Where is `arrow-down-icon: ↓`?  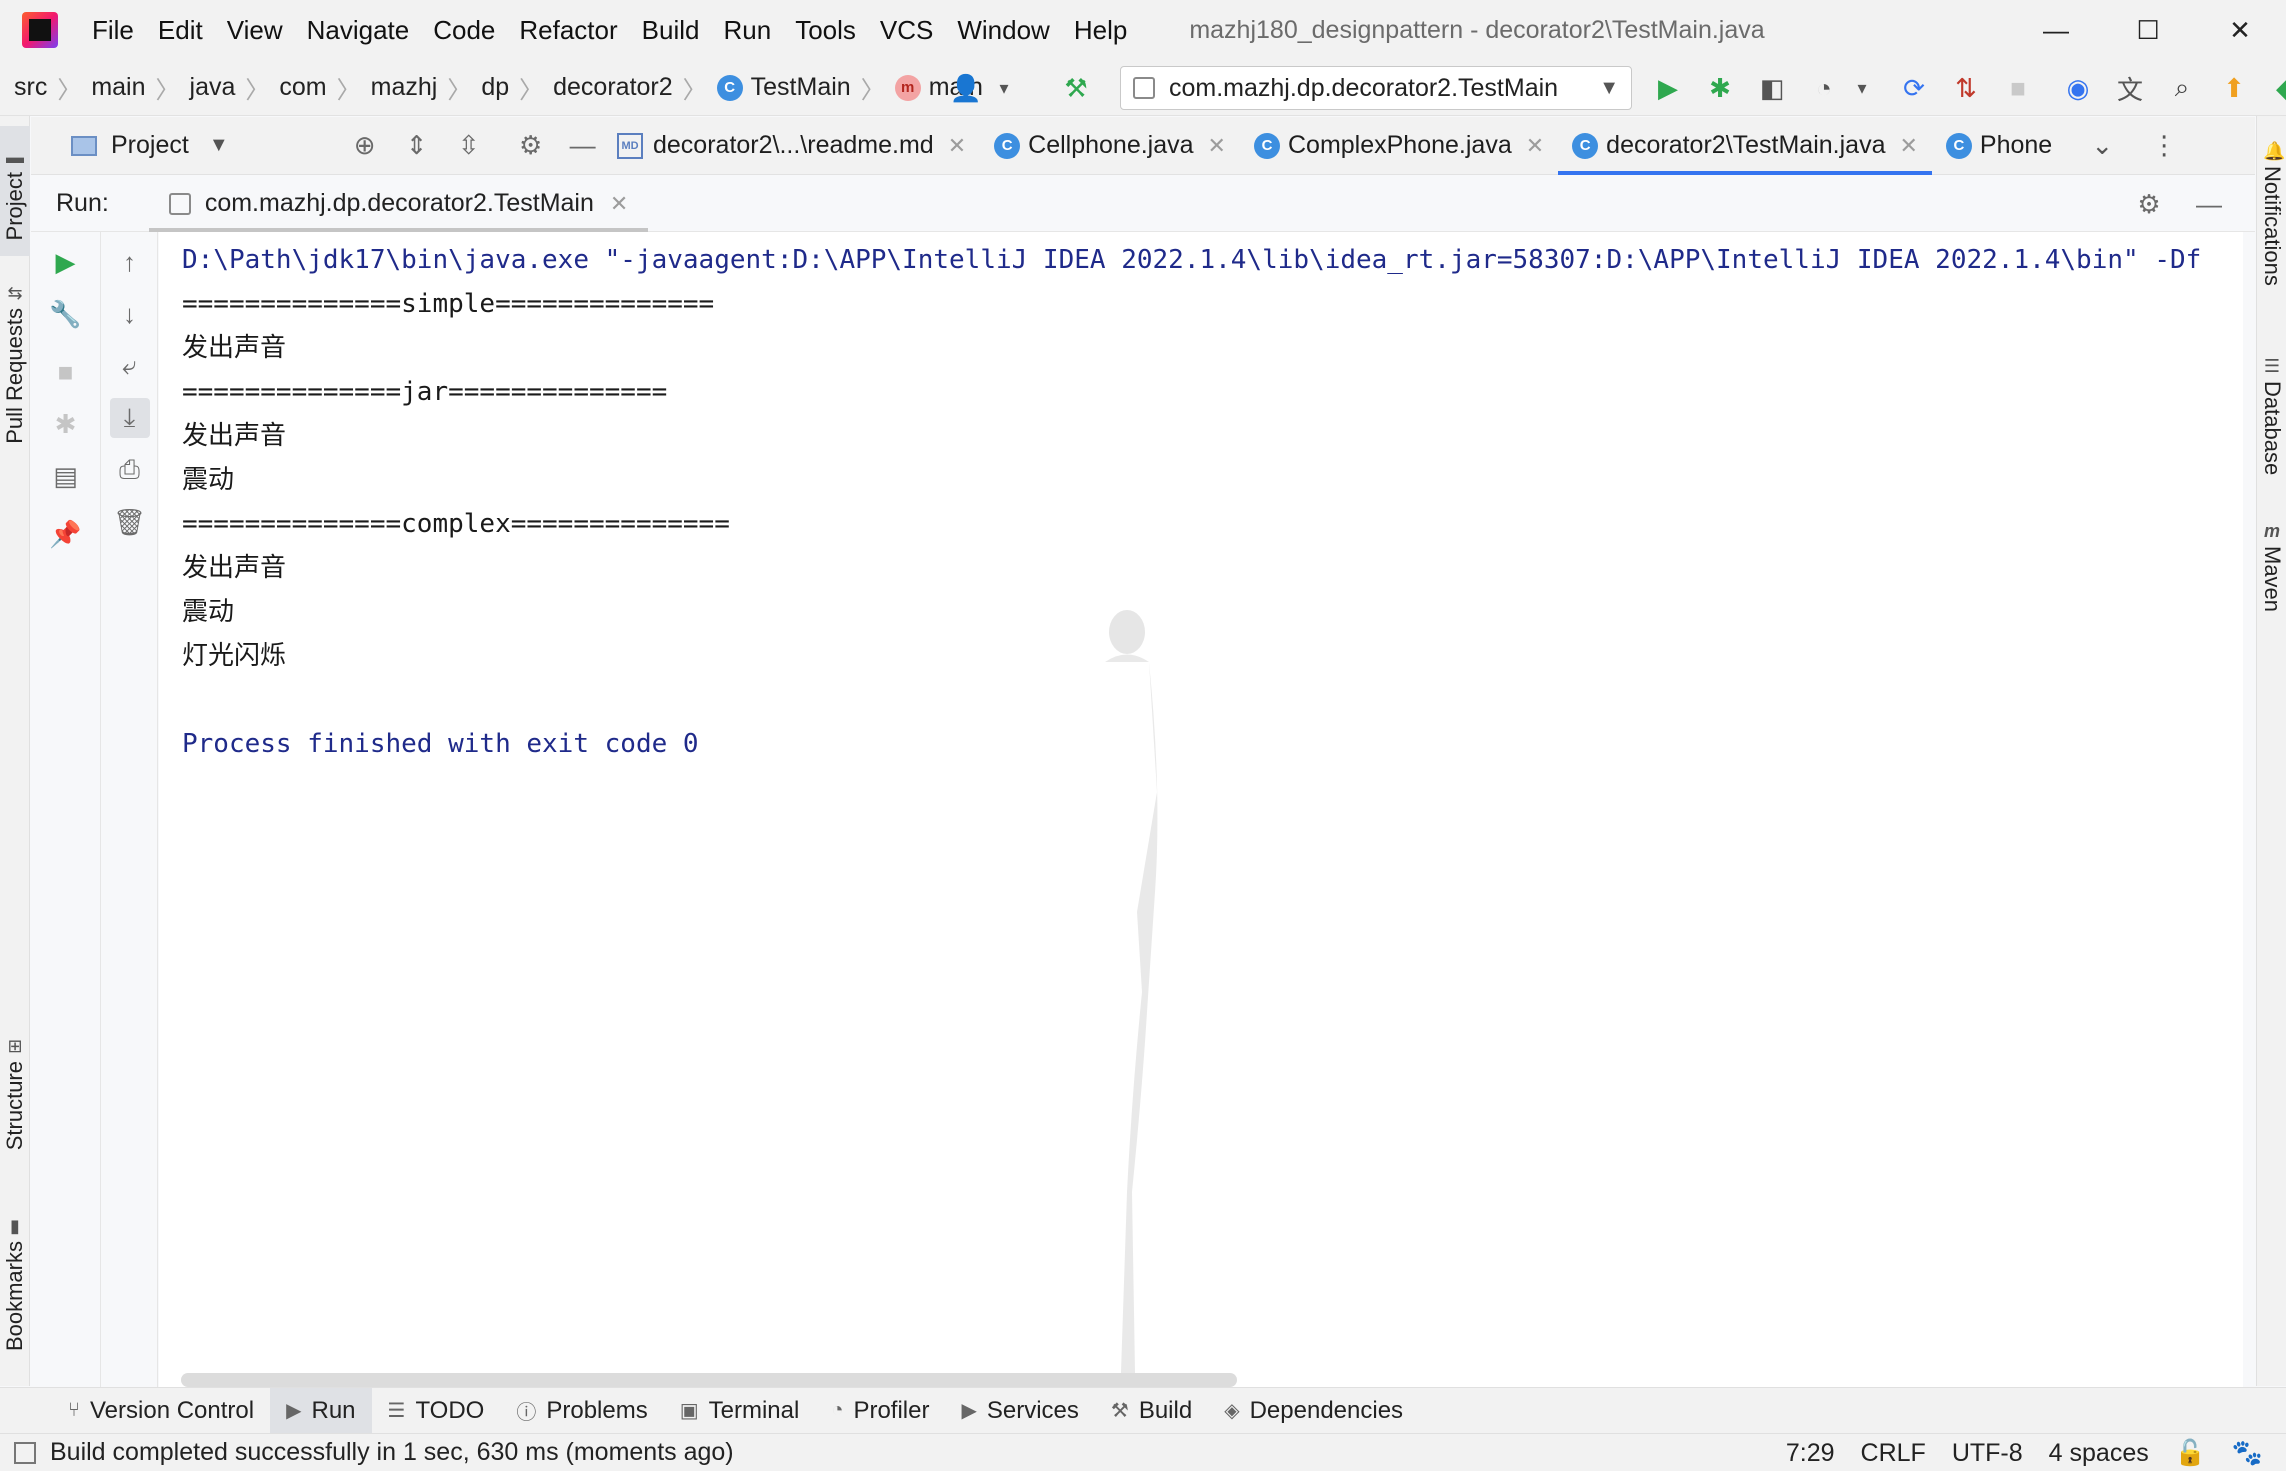
arrow-down-icon: ↓ is located at coordinates (130, 314).